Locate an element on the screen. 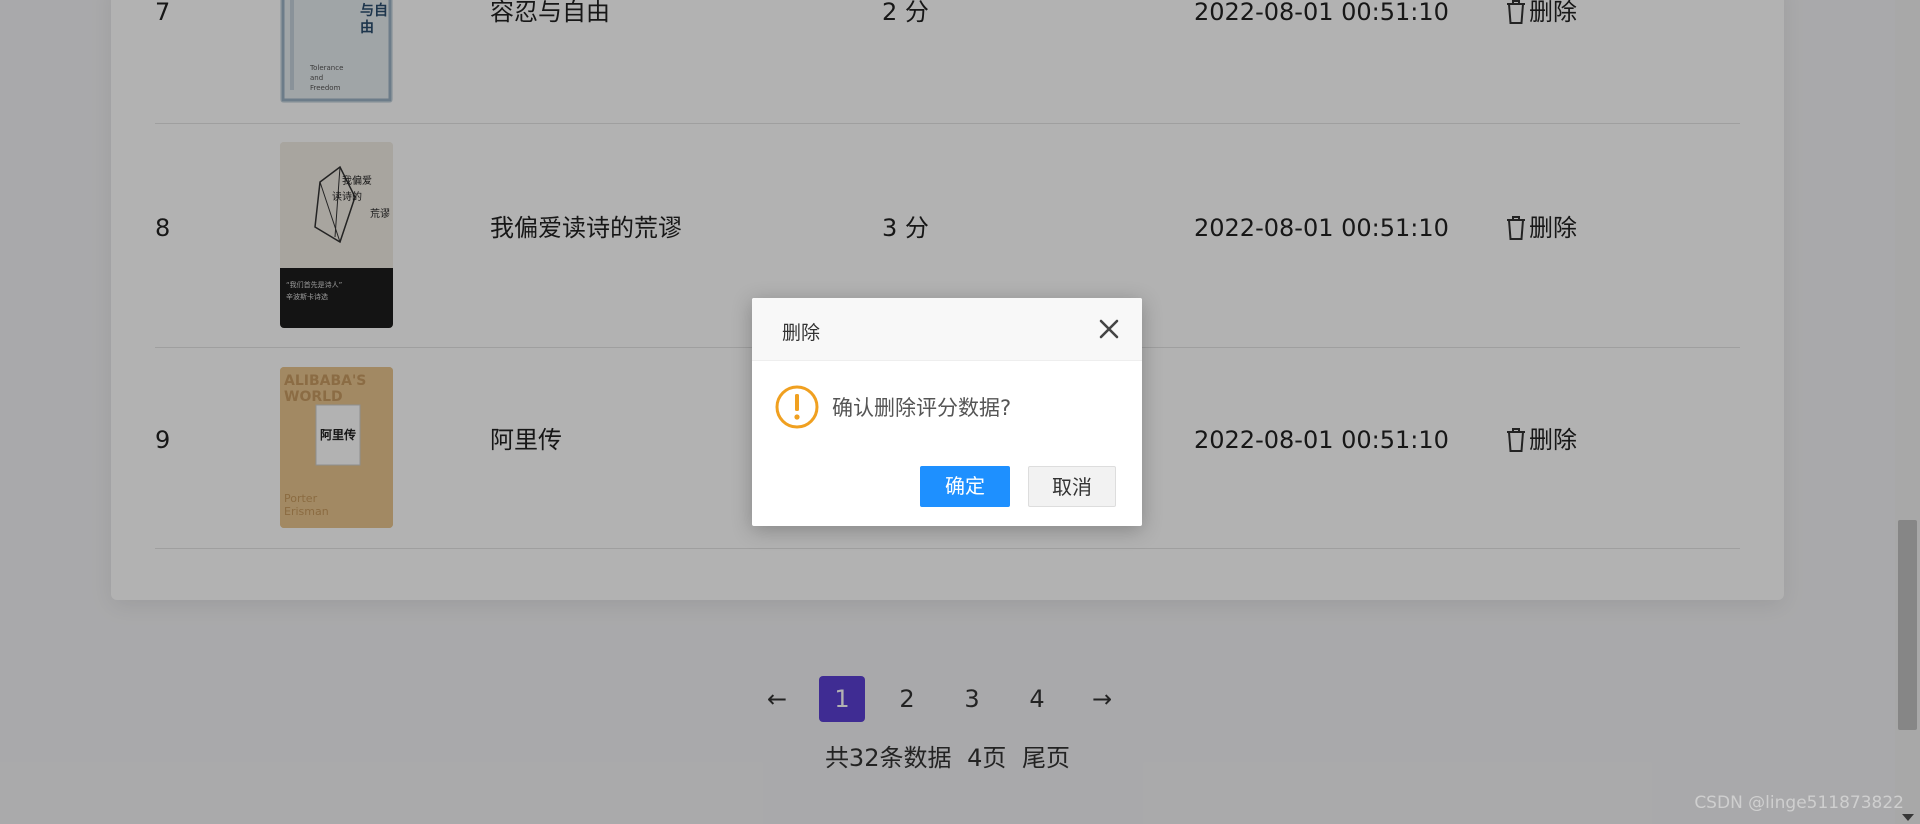  dialog-header: 删除 is located at coordinates (947, 329).